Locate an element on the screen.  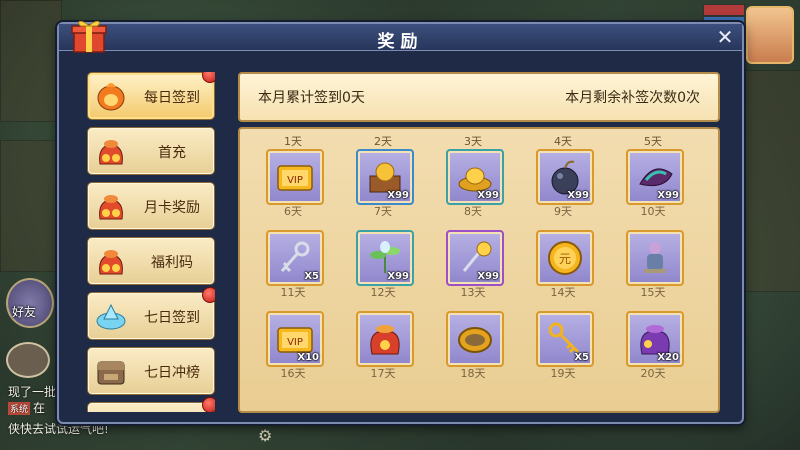
gift-box-icon is located at coordinates (89, 36).